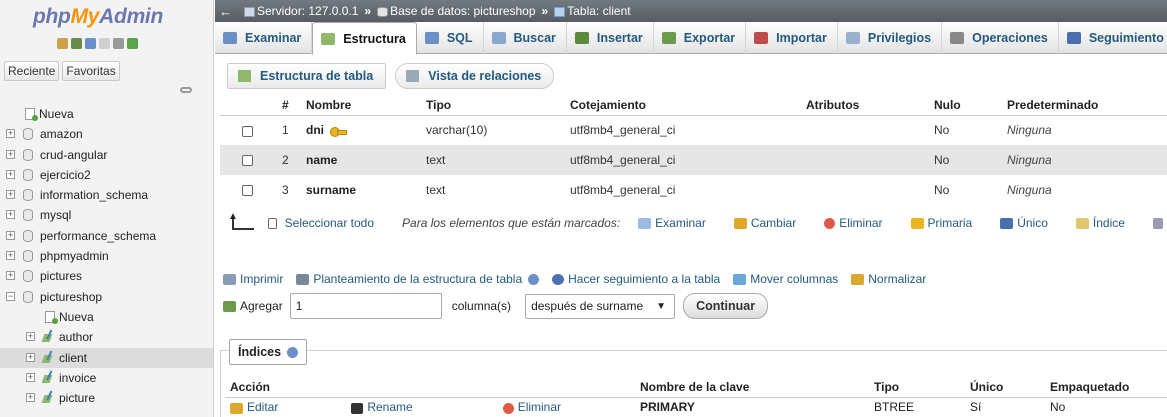 Image resolution: width=1167 pixels, height=417 pixels. What do you see at coordinates (76, 43) in the screenshot?
I see `logout-icon` at bounding box center [76, 43].